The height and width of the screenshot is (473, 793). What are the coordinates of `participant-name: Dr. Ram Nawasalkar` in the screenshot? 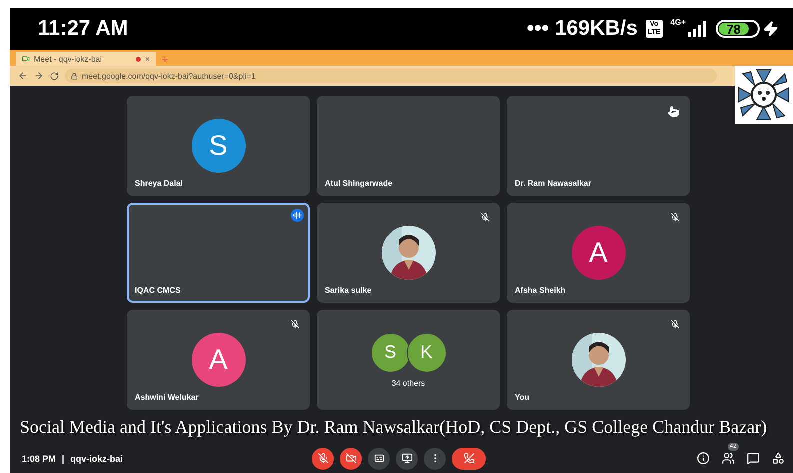 It's located at (553, 183).